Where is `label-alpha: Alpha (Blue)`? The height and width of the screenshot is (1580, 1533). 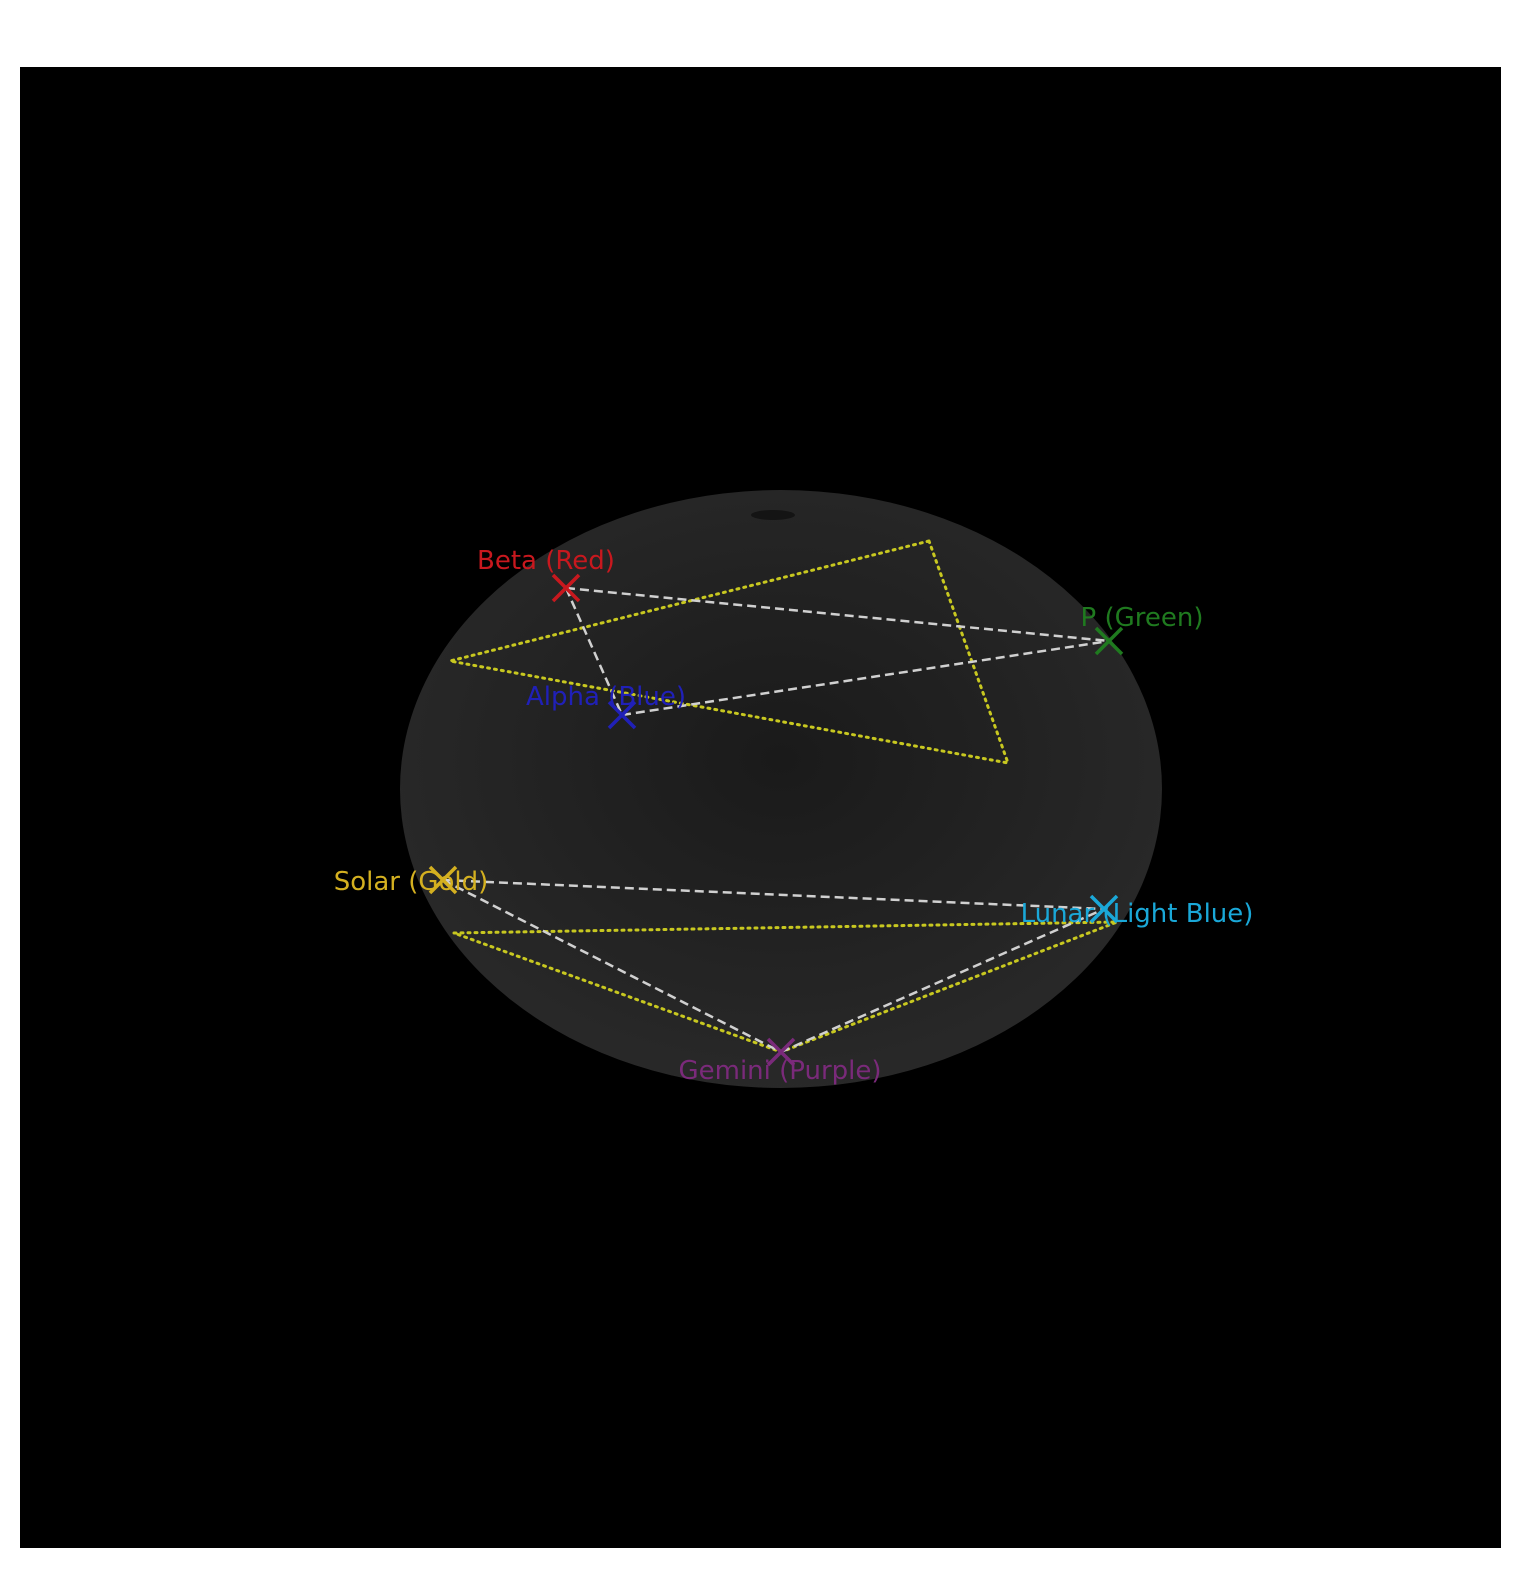 label-alpha: Alpha (Blue) is located at coordinates (606, 697).